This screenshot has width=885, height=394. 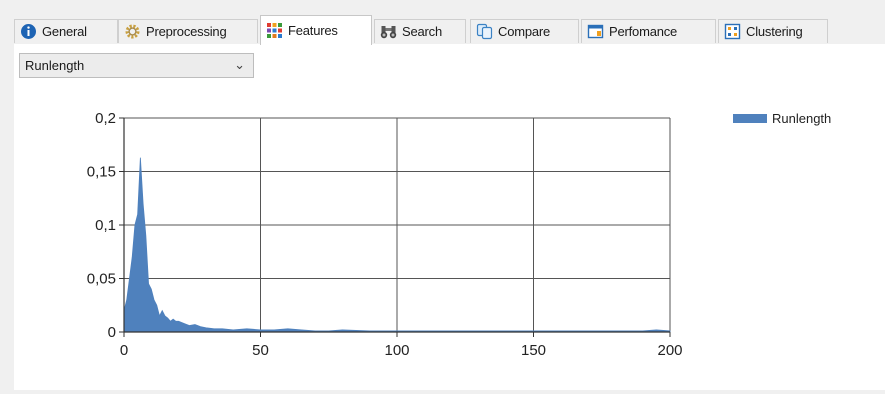 I want to click on feature-select: Runlength ⌄, so click(x=136, y=65).